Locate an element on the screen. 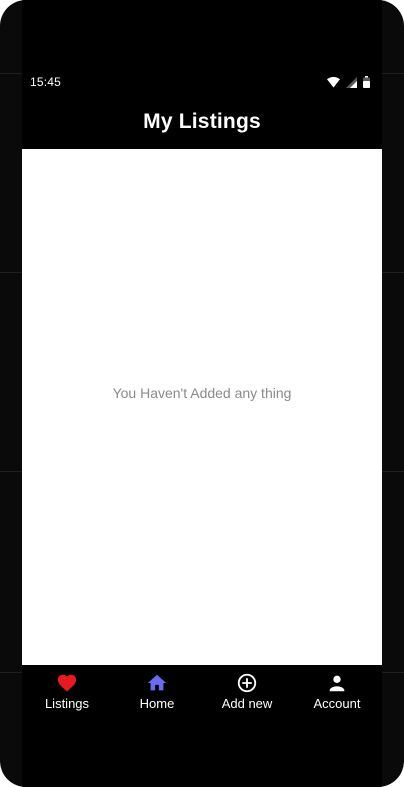 The width and height of the screenshot is (404, 787). empty-state-message: You Haven't Added any thing is located at coordinates (202, 393).